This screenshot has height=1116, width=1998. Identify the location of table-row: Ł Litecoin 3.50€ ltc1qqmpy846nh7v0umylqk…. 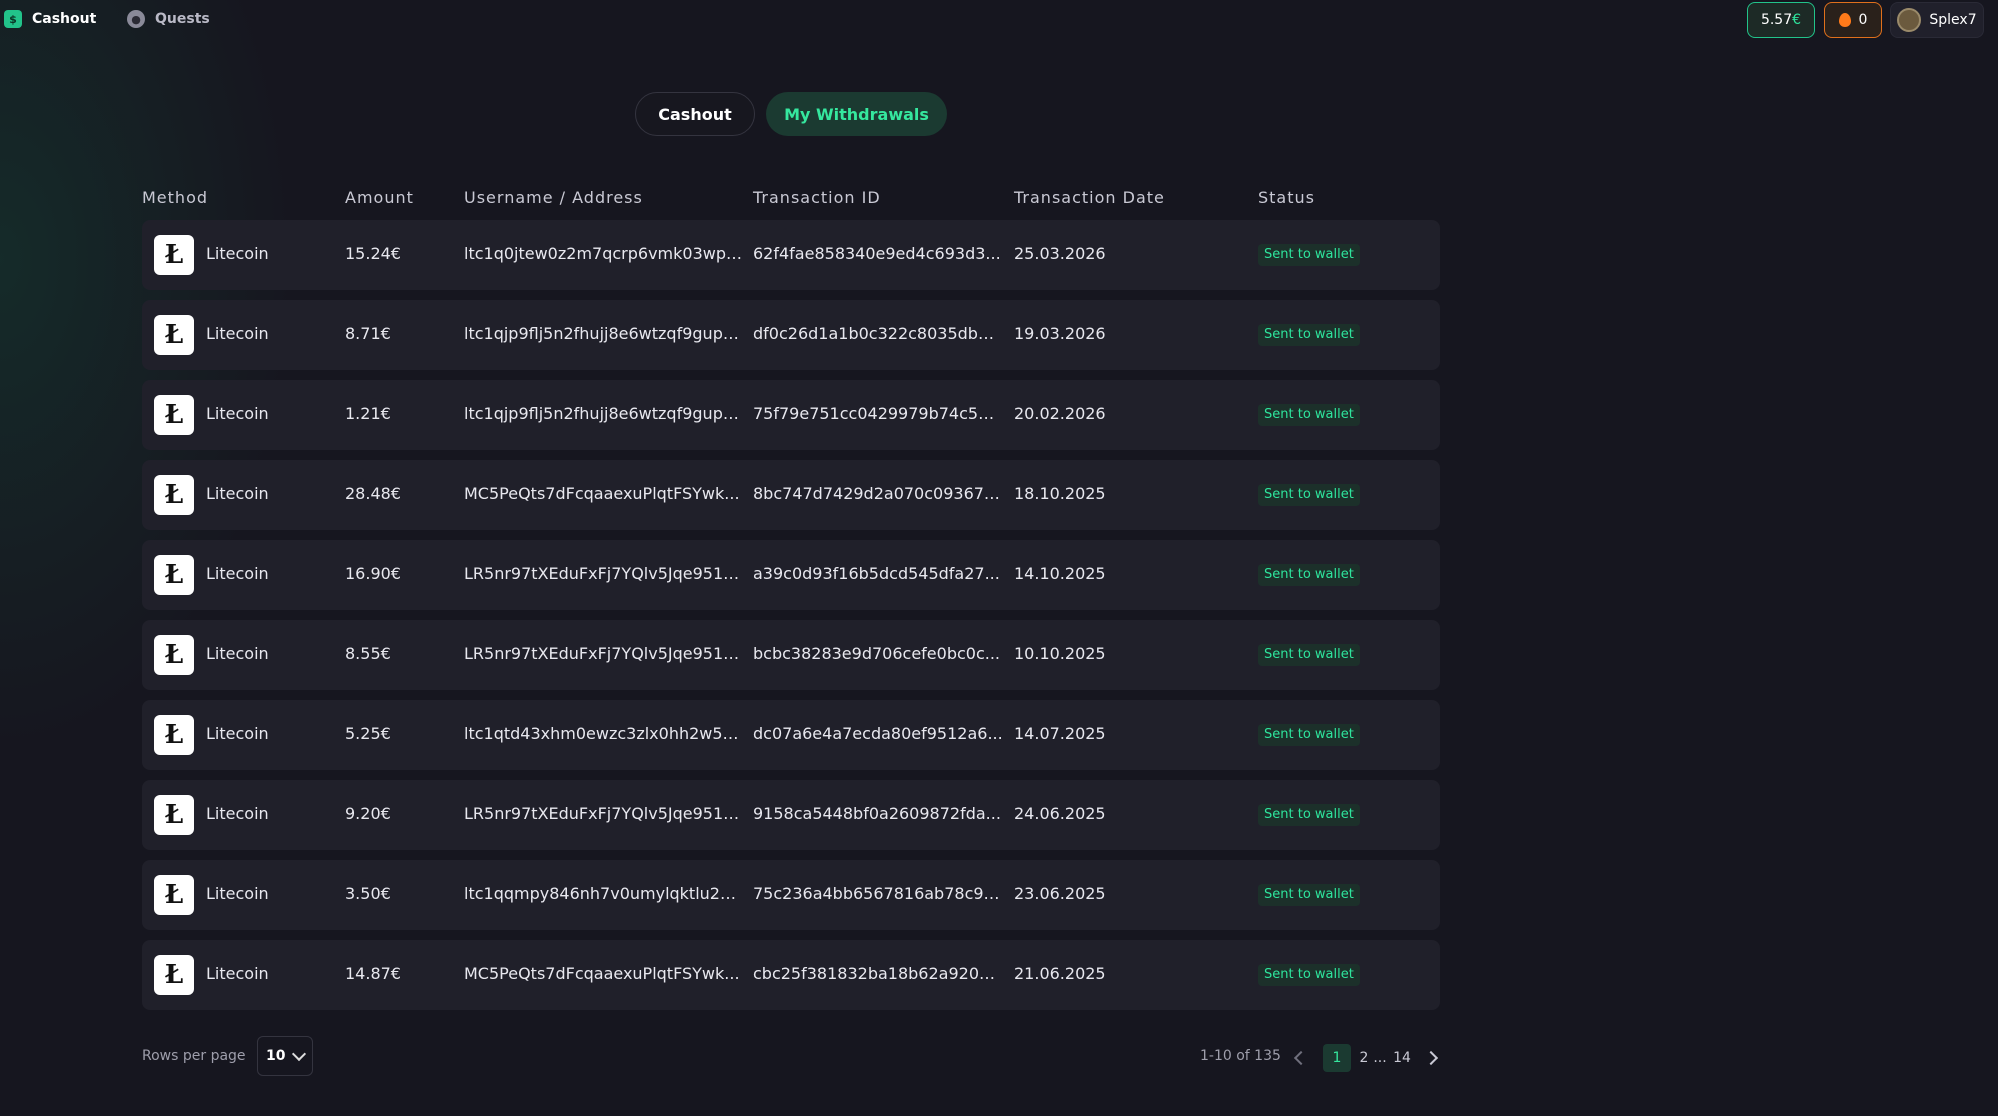
(791, 895).